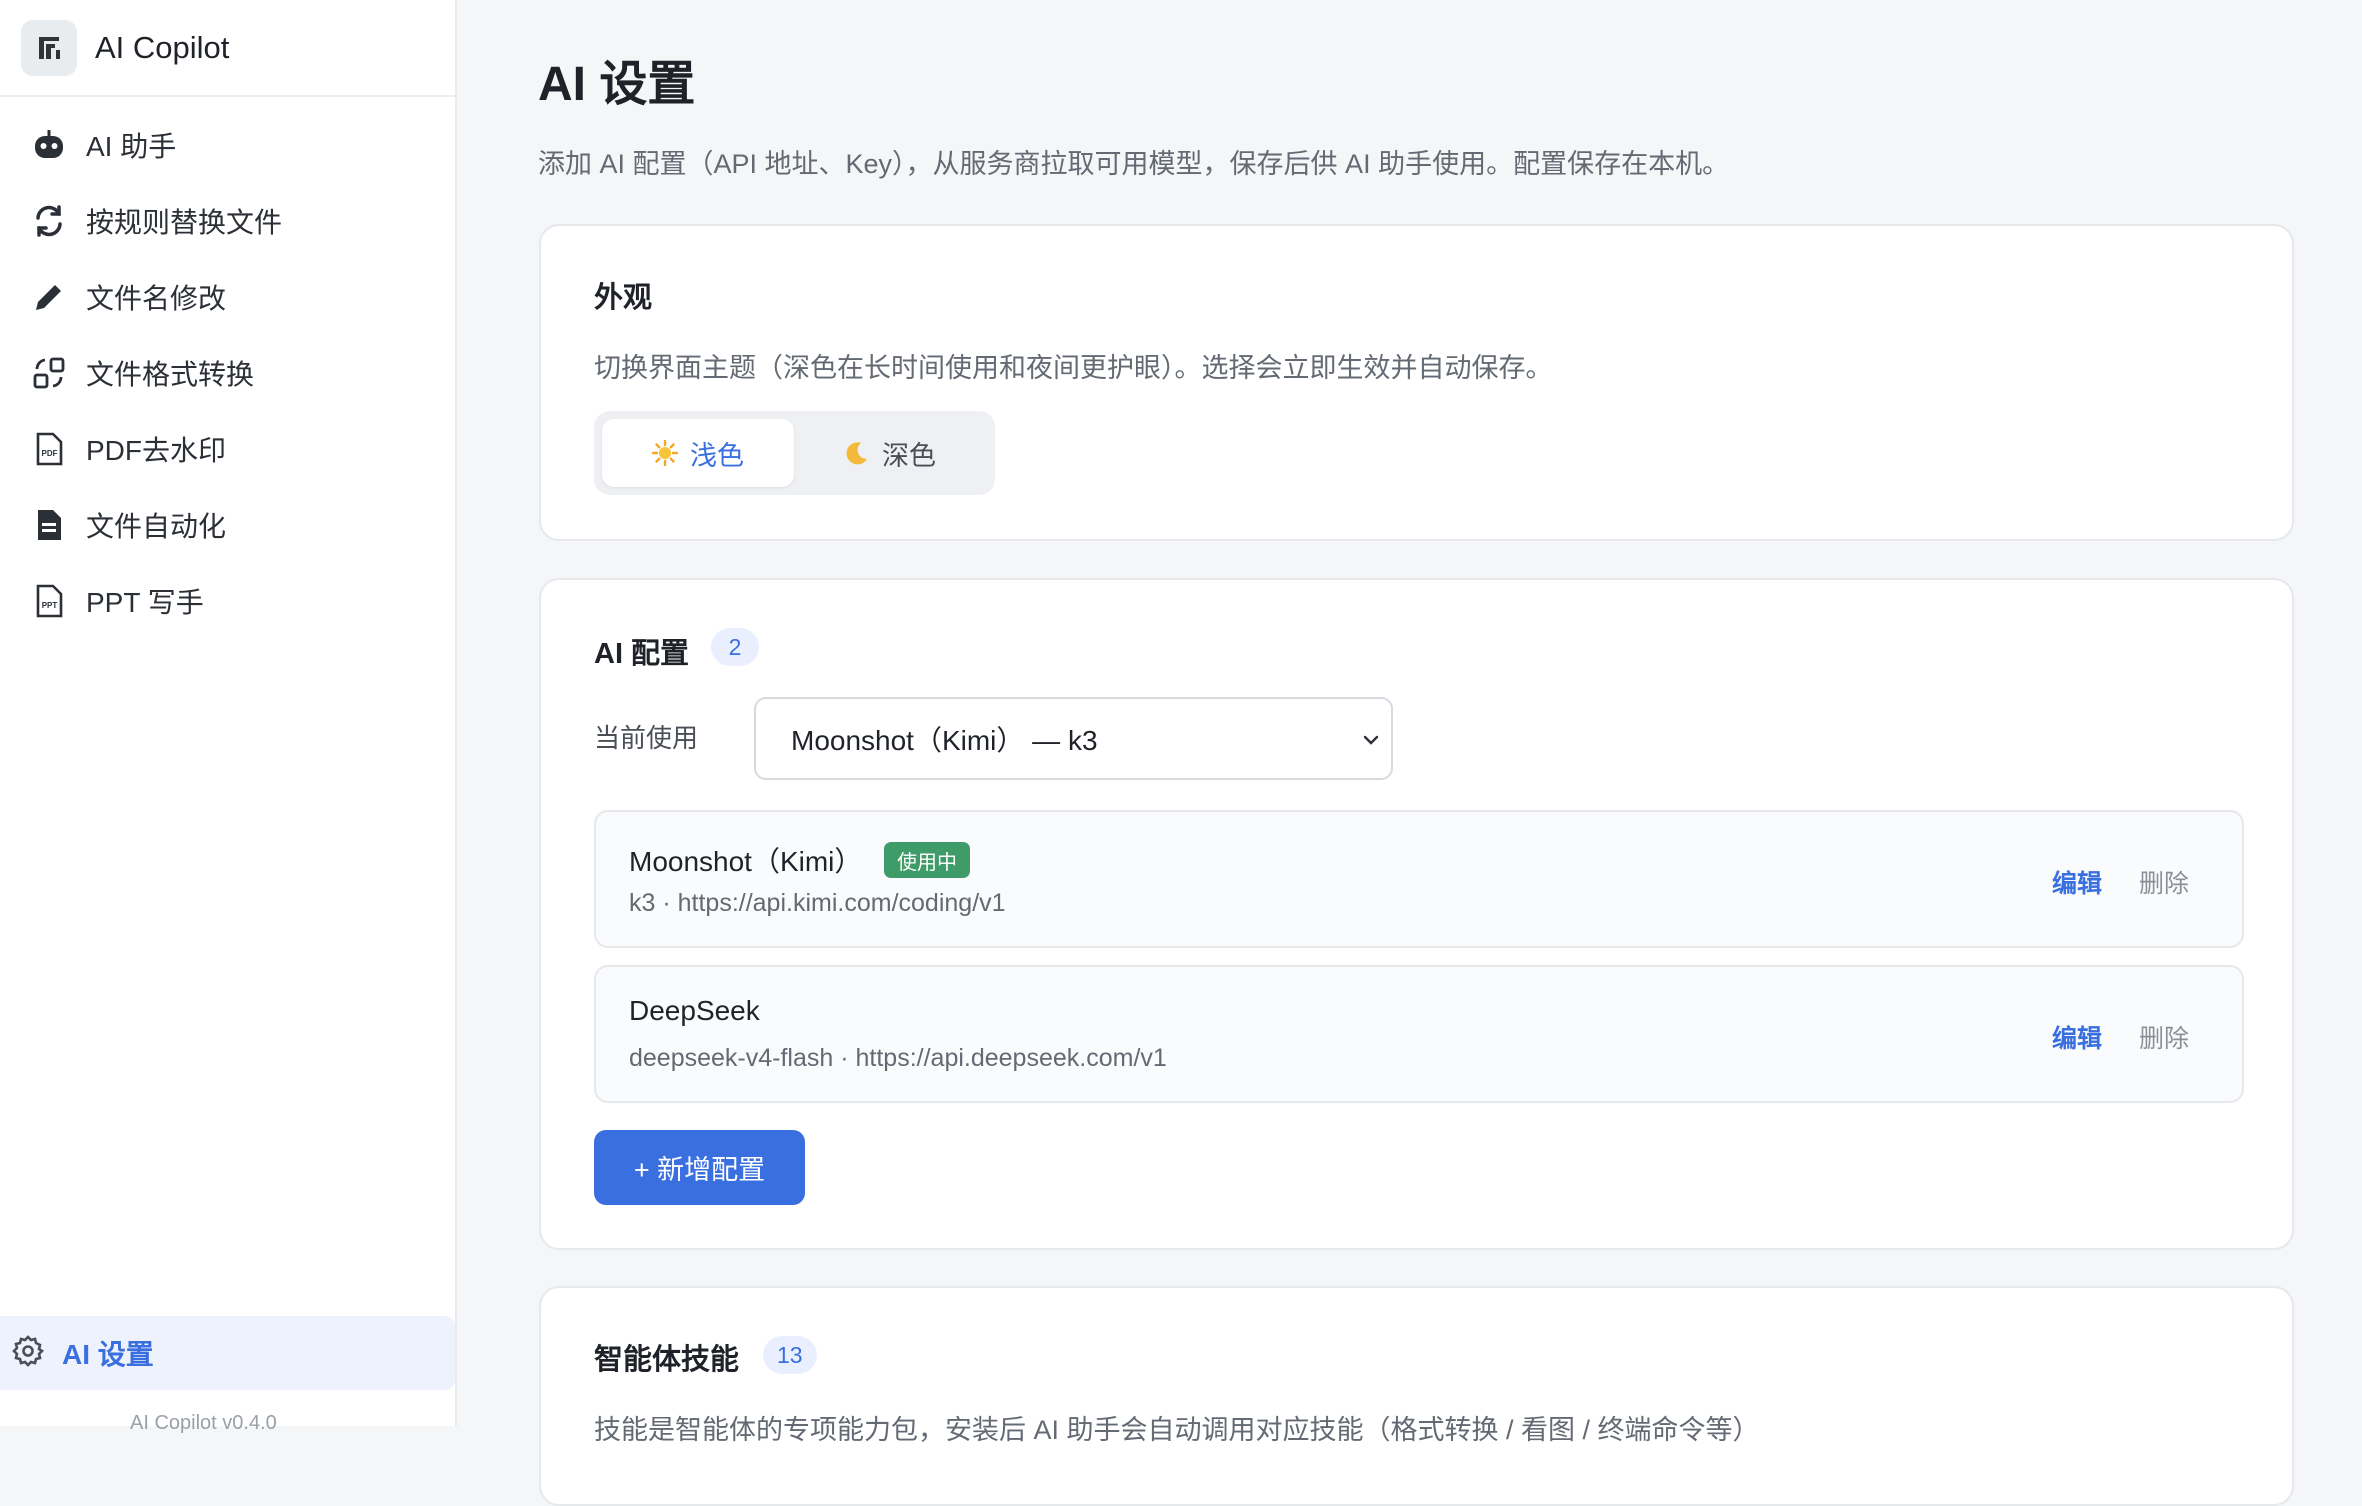  I want to click on ppt-file-icon: PPT, so click(49, 601).